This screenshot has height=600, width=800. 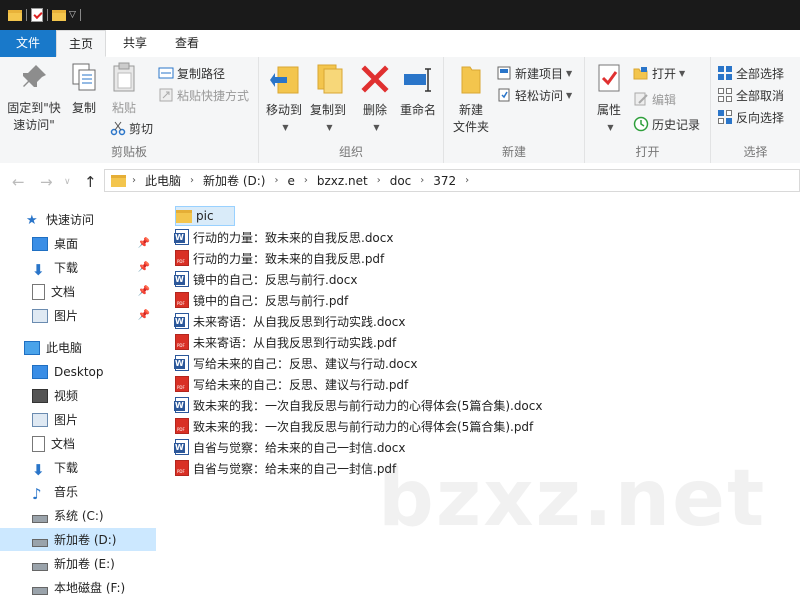 I want to click on copy-path-button: 复制路径, so click(x=191, y=73).